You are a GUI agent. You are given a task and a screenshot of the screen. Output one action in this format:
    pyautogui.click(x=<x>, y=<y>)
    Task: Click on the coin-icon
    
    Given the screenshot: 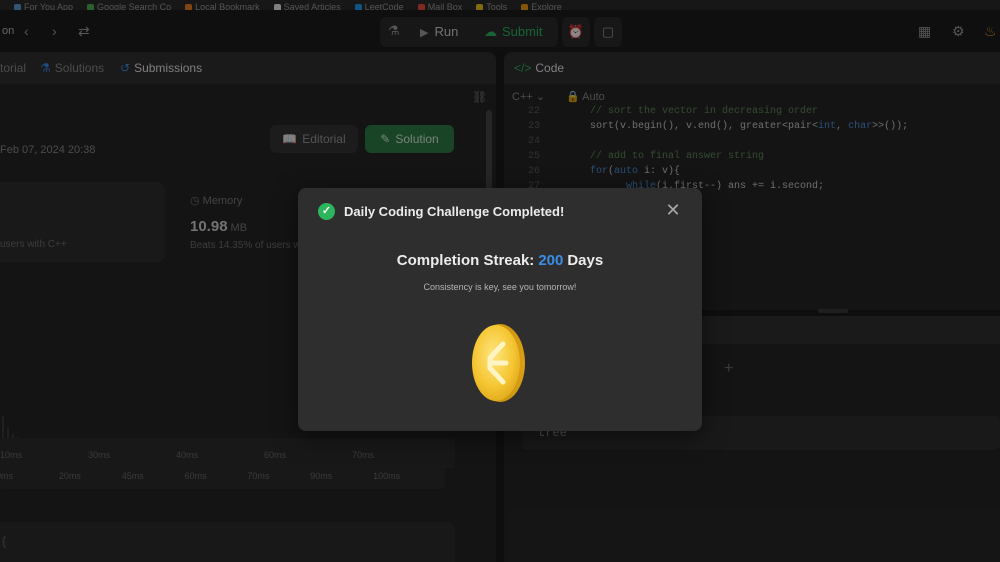 What is the action you would take?
    pyautogui.click(x=498, y=363)
    